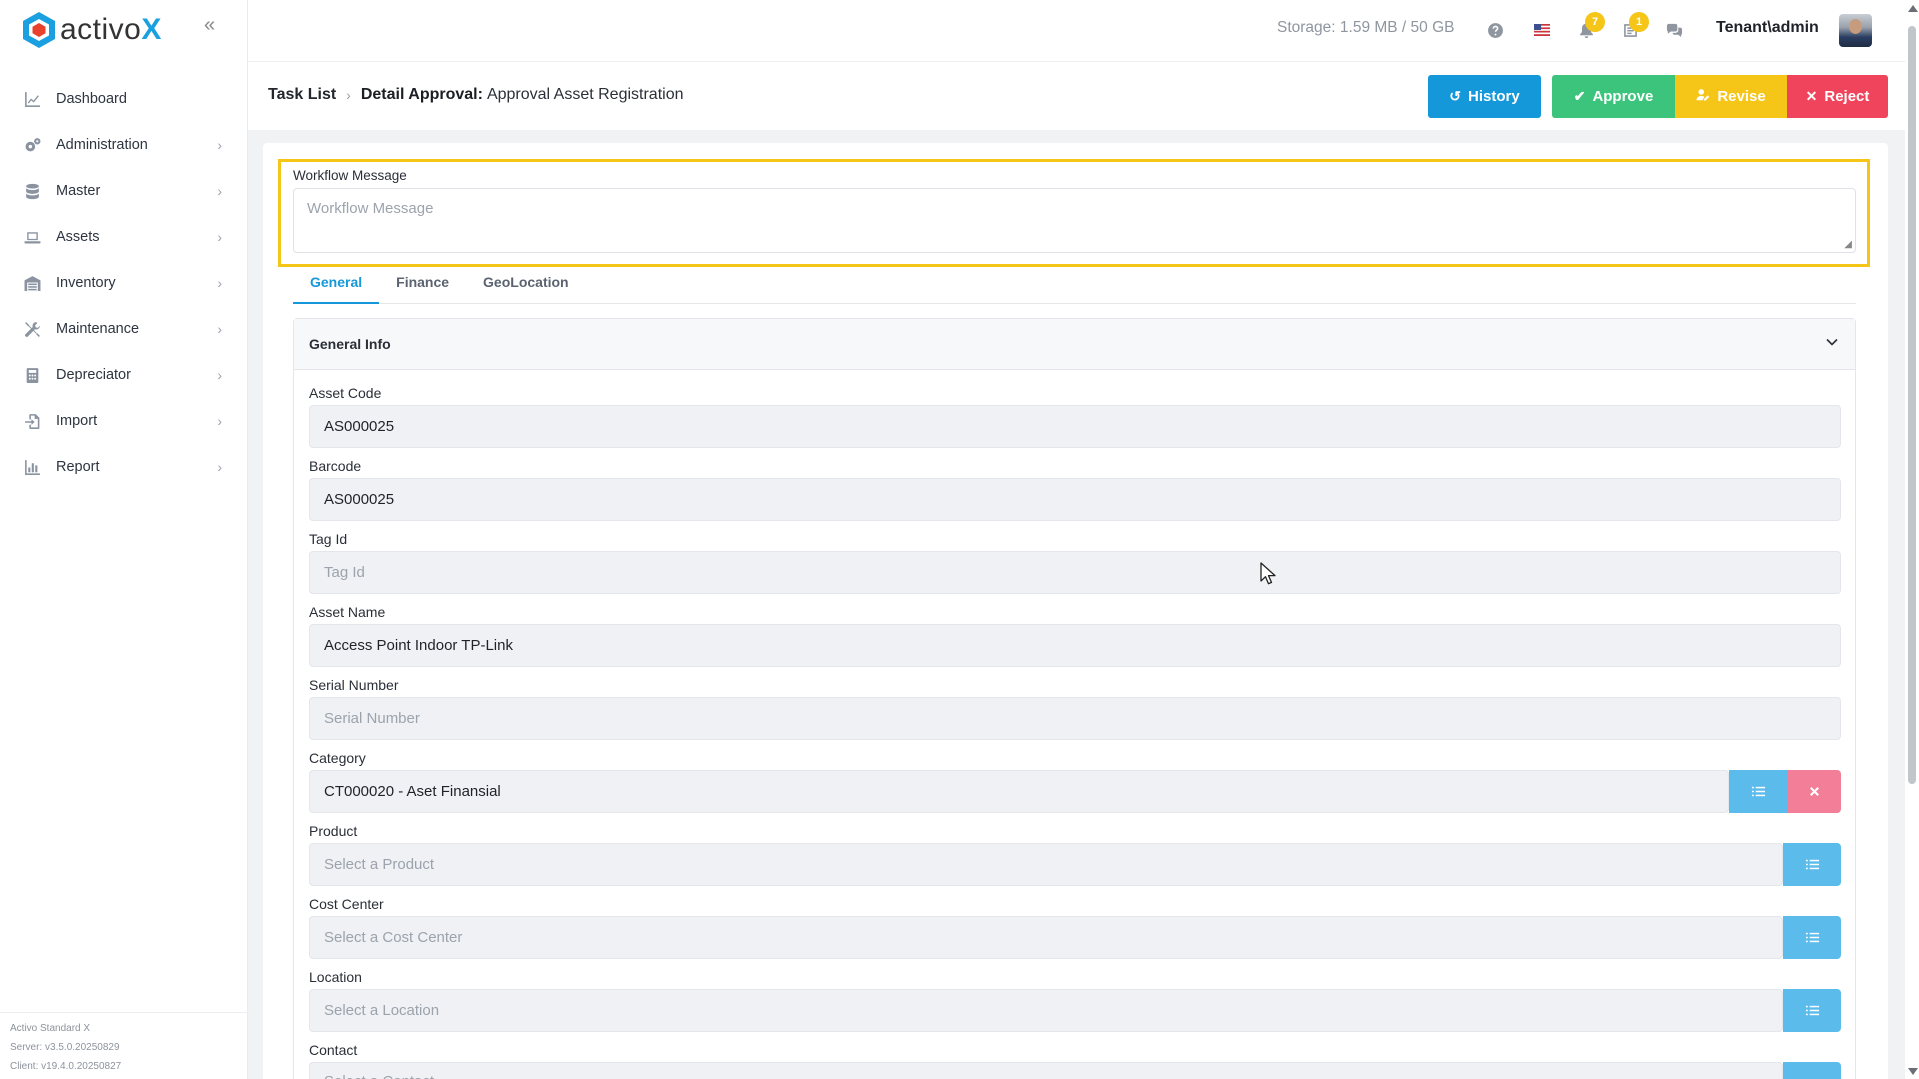 The width and height of the screenshot is (1919, 1079). I want to click on scroll-up-icon, so click(1913, 8).